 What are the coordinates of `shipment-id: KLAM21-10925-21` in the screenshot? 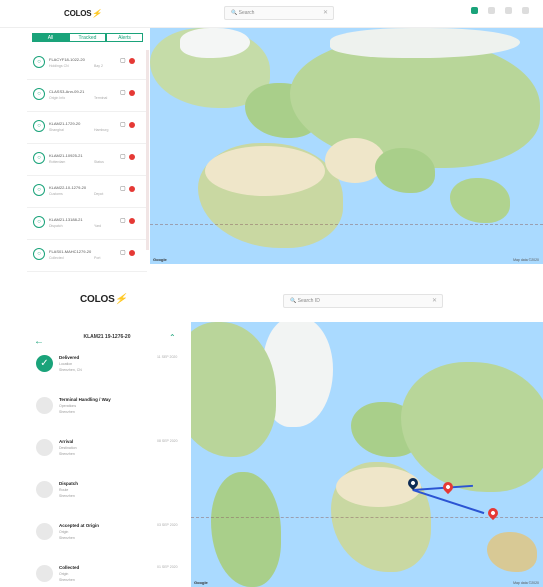 It's located at (66, 155).